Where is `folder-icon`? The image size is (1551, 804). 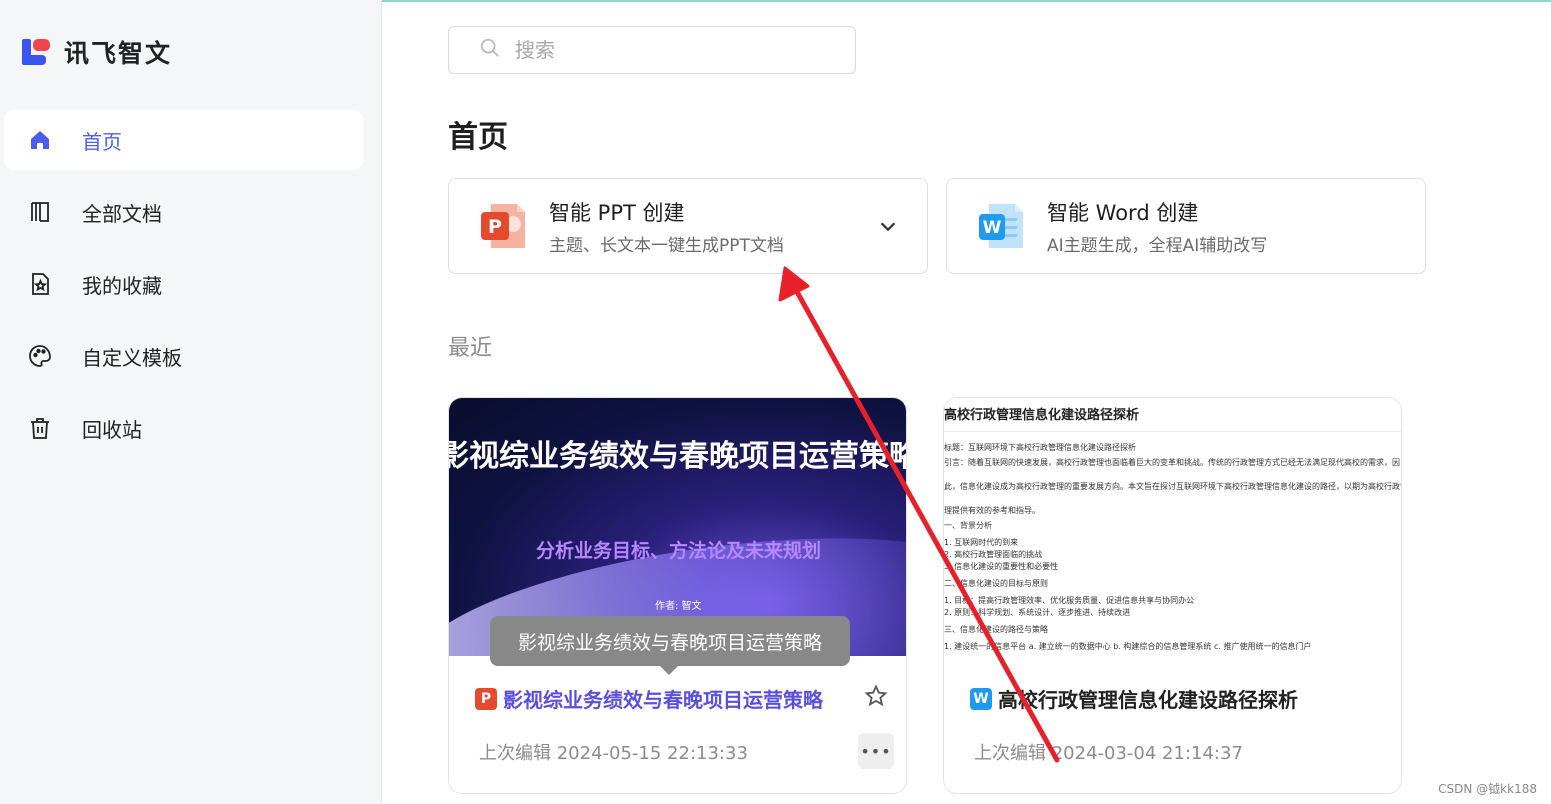
folder-icon is located at coordinates (40, 212).